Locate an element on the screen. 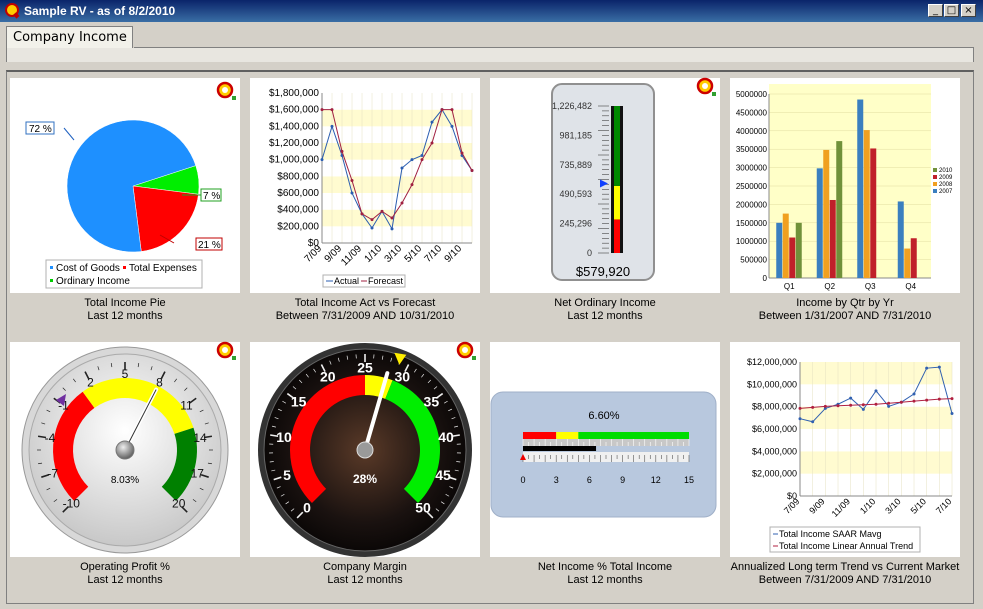 This screenshot has height=609, width=983. legend-actual: Actual is located at coordinates (346, 281).